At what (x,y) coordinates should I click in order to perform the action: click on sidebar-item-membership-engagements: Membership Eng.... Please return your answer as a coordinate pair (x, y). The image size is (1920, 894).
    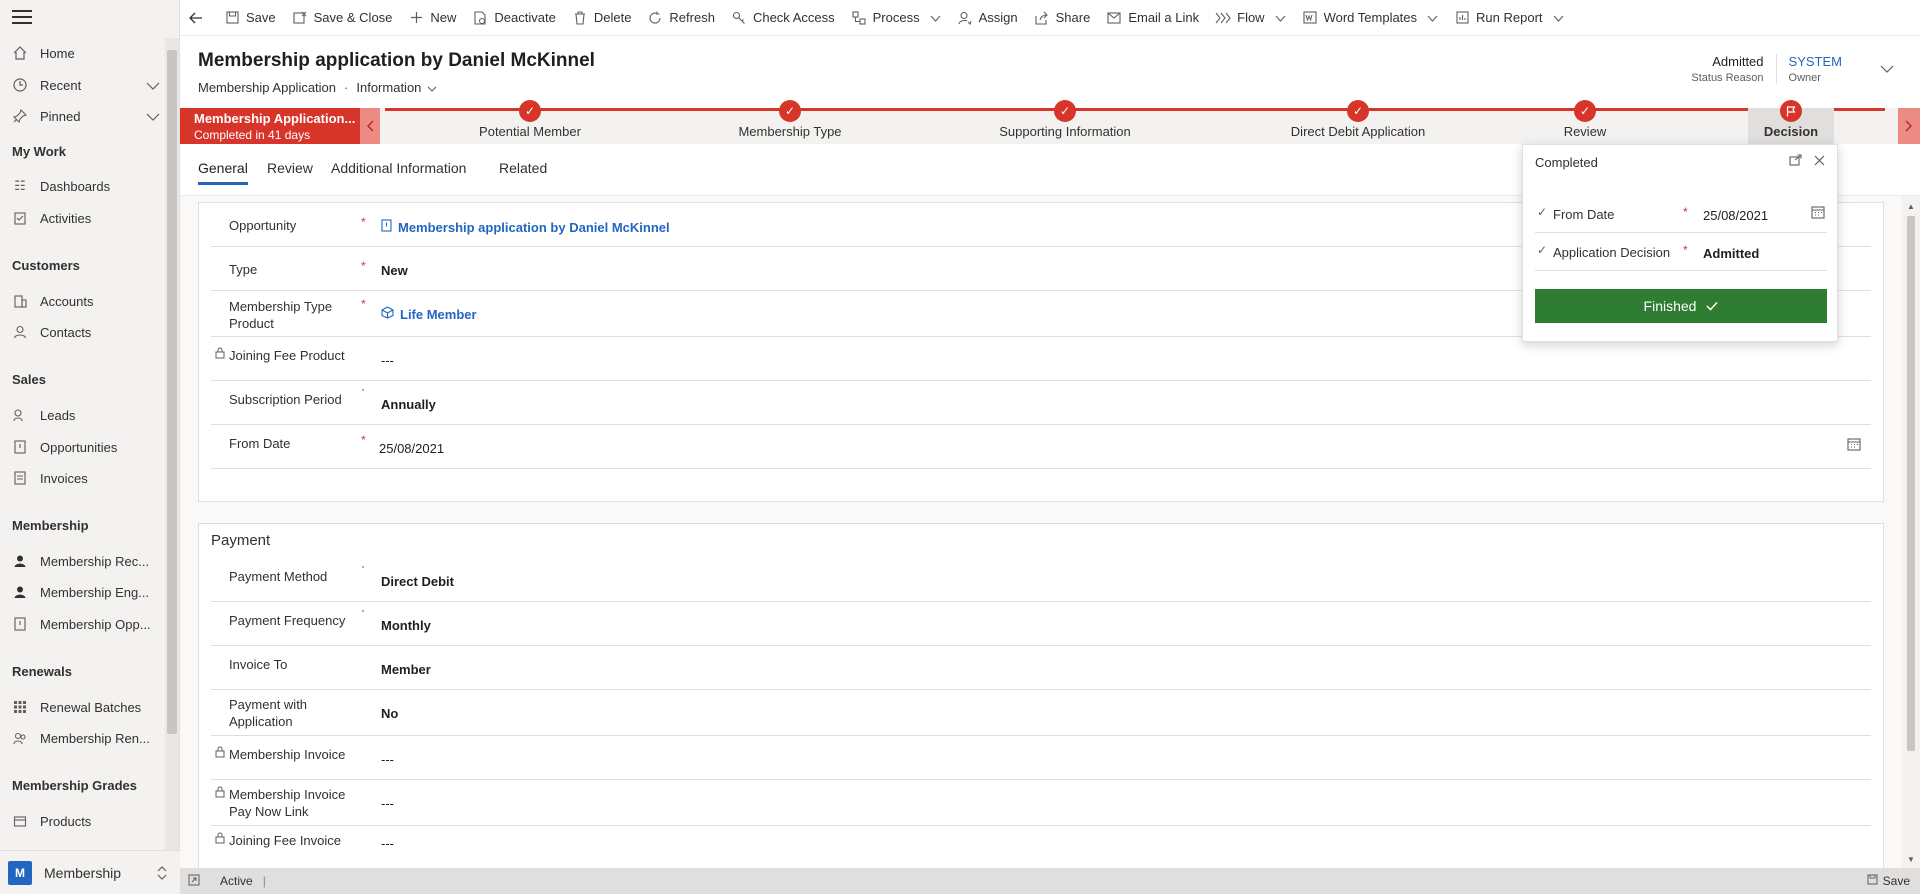
    Looking at the image, I should click on (87, 592).